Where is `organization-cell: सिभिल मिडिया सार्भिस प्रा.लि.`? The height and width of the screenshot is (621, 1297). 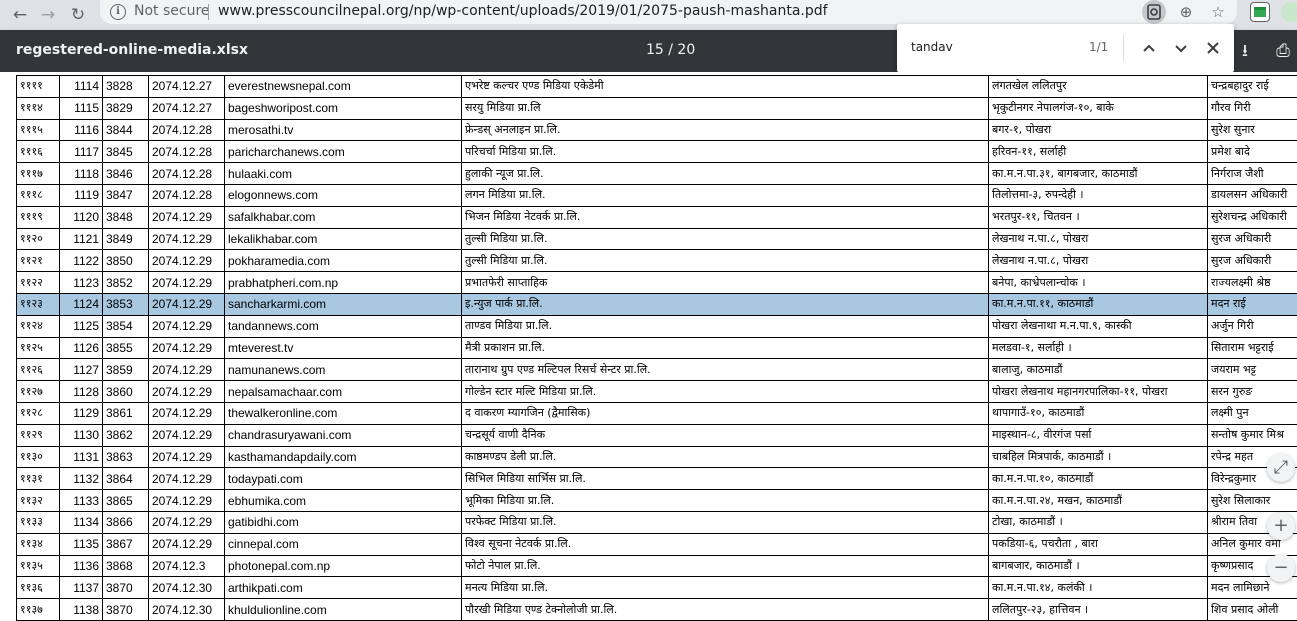
organization-cell: सिभिल मिडिया सार्भिस प्रा.लि. is located at coordinates (725, 479).